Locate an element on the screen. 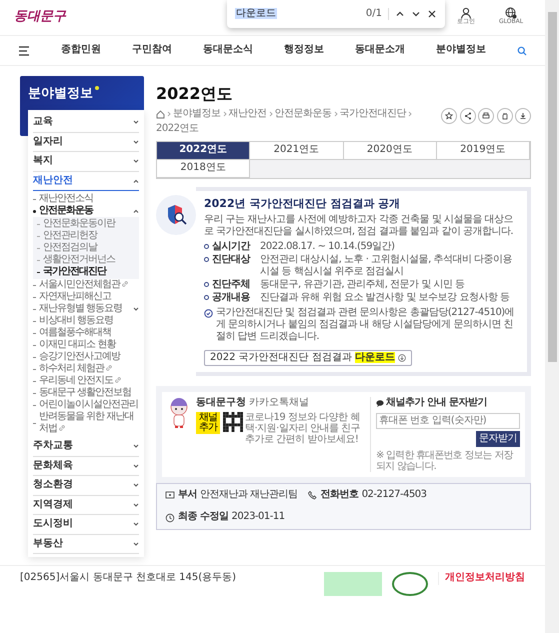 The image size is (559, 633). submenu-item: 하수처리 체험관 is located at coordinates (89, 369).